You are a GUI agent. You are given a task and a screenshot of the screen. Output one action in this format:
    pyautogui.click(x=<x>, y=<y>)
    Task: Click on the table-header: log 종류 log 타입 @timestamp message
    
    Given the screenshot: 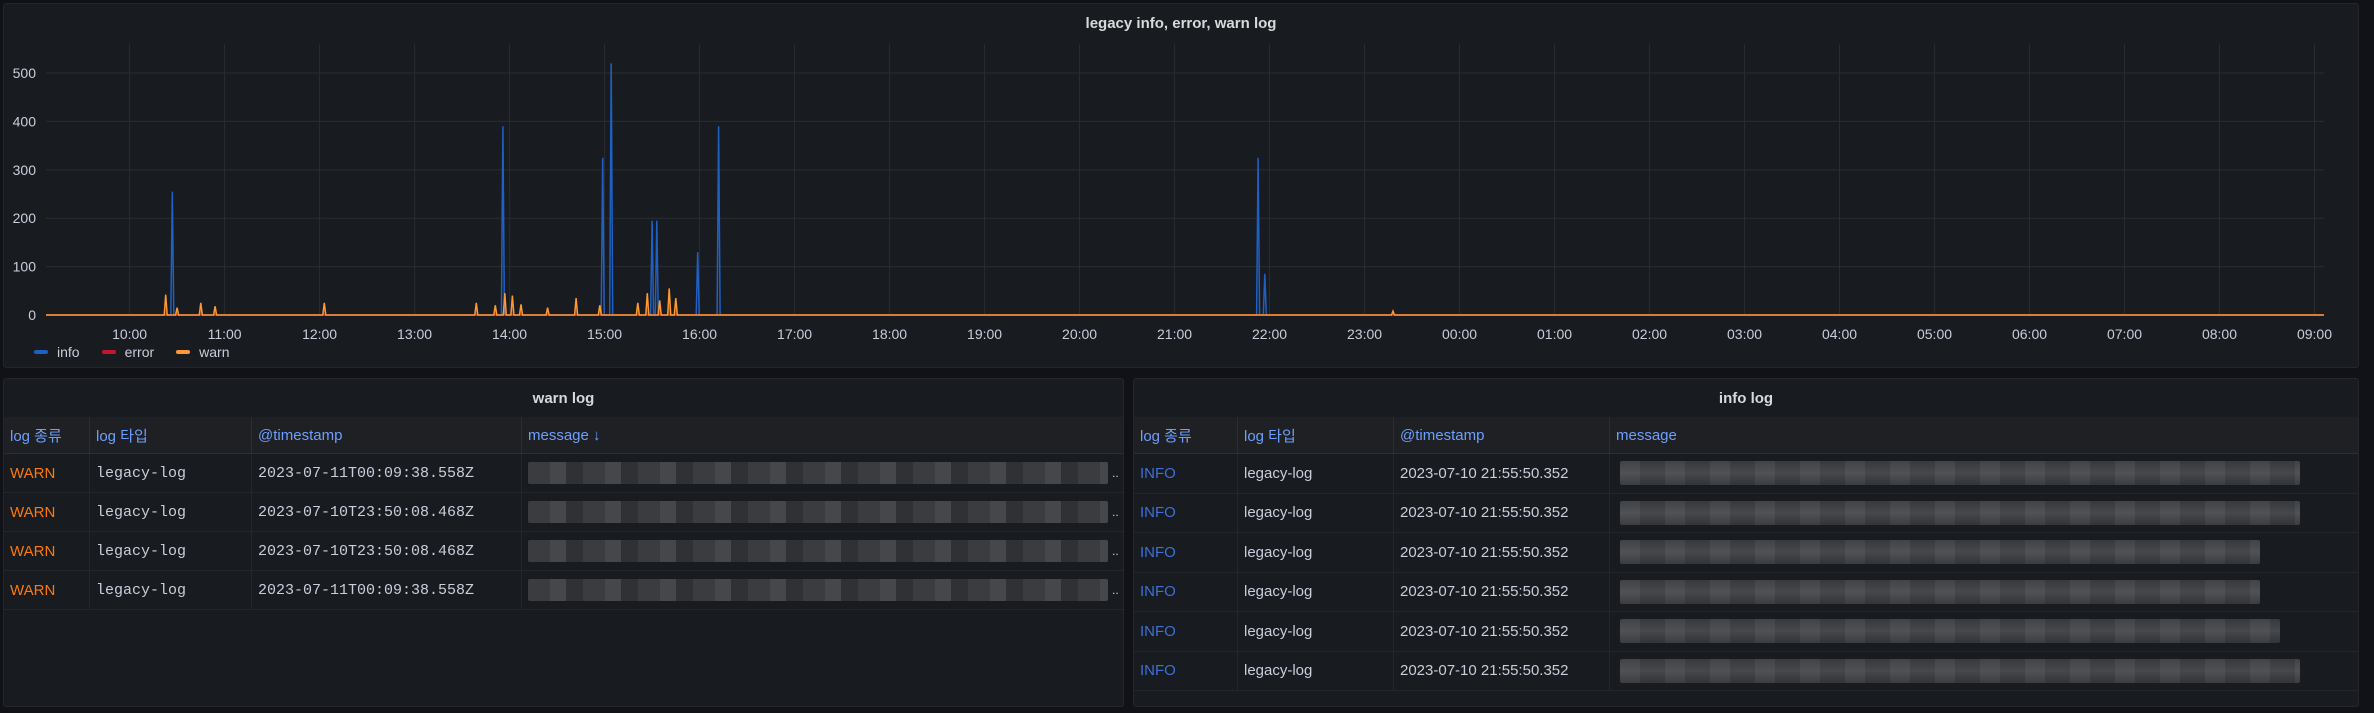 What is the action you would take?
    pyautogui.click(x=1746, y=435)
    